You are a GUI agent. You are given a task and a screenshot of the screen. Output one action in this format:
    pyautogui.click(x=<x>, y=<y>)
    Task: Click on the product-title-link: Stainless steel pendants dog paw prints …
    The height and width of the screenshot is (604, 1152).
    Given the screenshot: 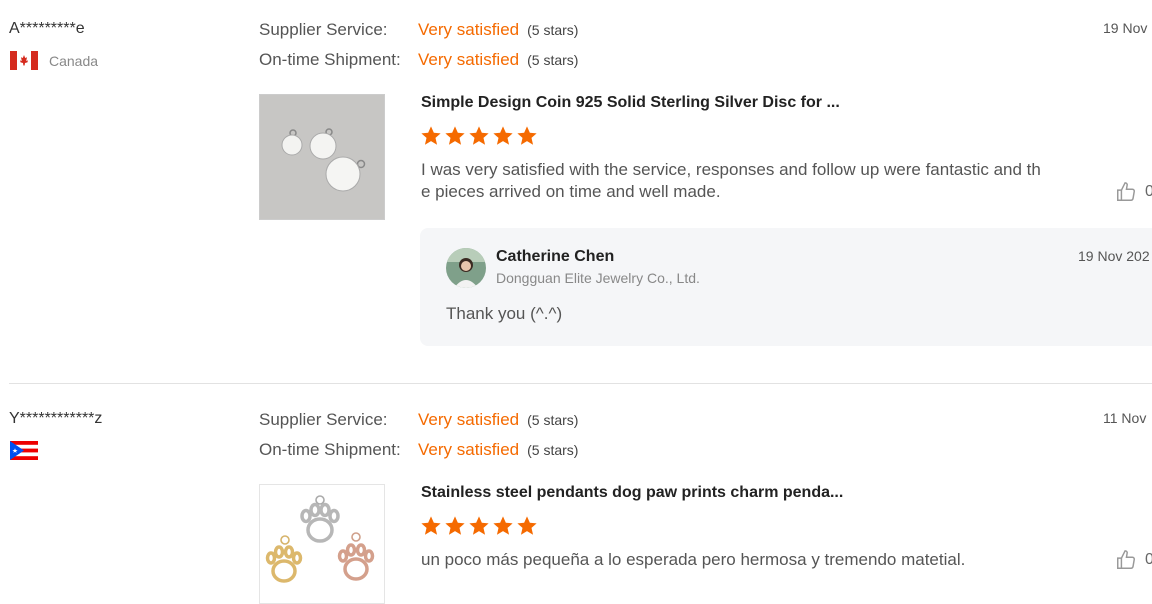 What is the action you would take?
    pyautogui.click(x=632, y=493)
    